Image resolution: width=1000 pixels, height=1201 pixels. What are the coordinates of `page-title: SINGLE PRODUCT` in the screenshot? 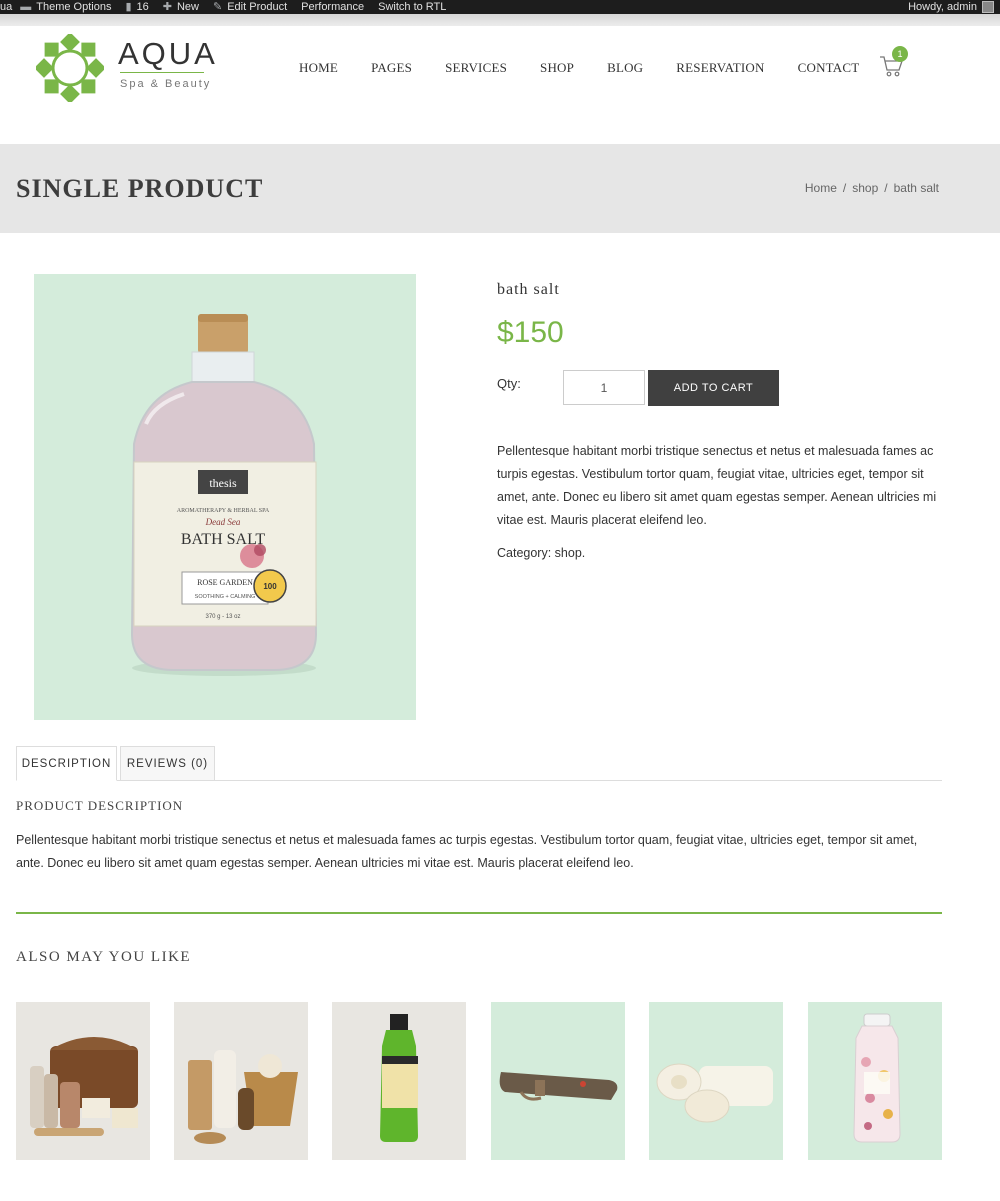 It's located at (140, 188).